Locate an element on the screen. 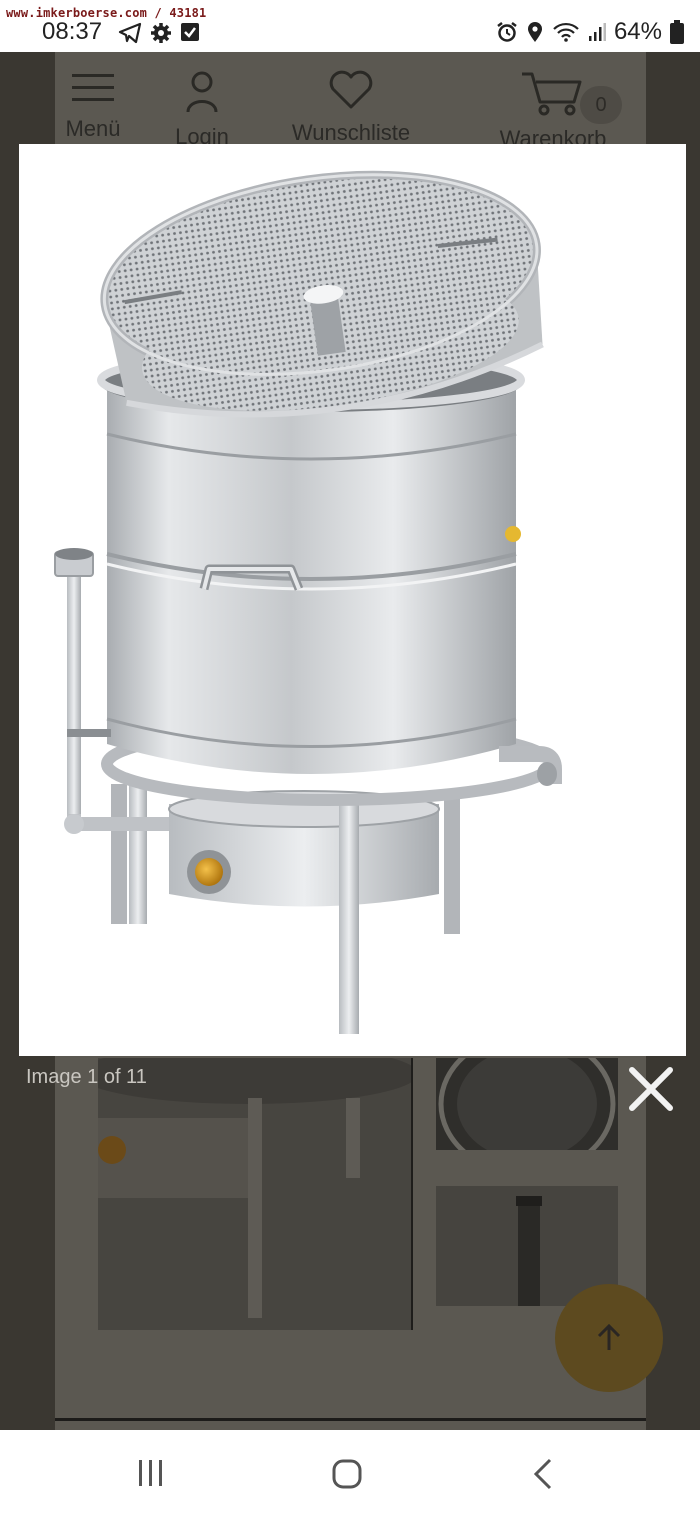 The height and width of the screenshot is (1517, 700). back-icon is located at coordinates (544, 1474).